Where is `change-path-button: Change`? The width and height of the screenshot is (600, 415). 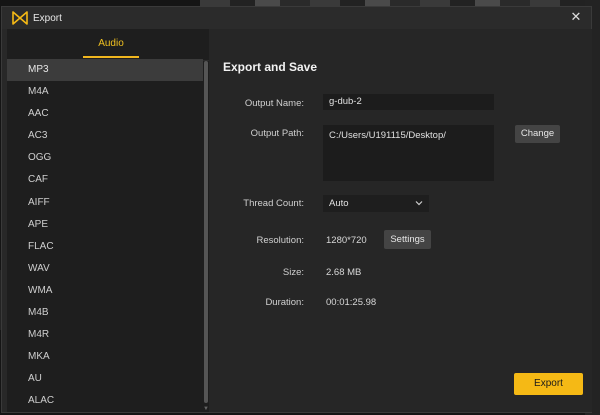
change-path-button: Change is located at coordinates (537, 134).